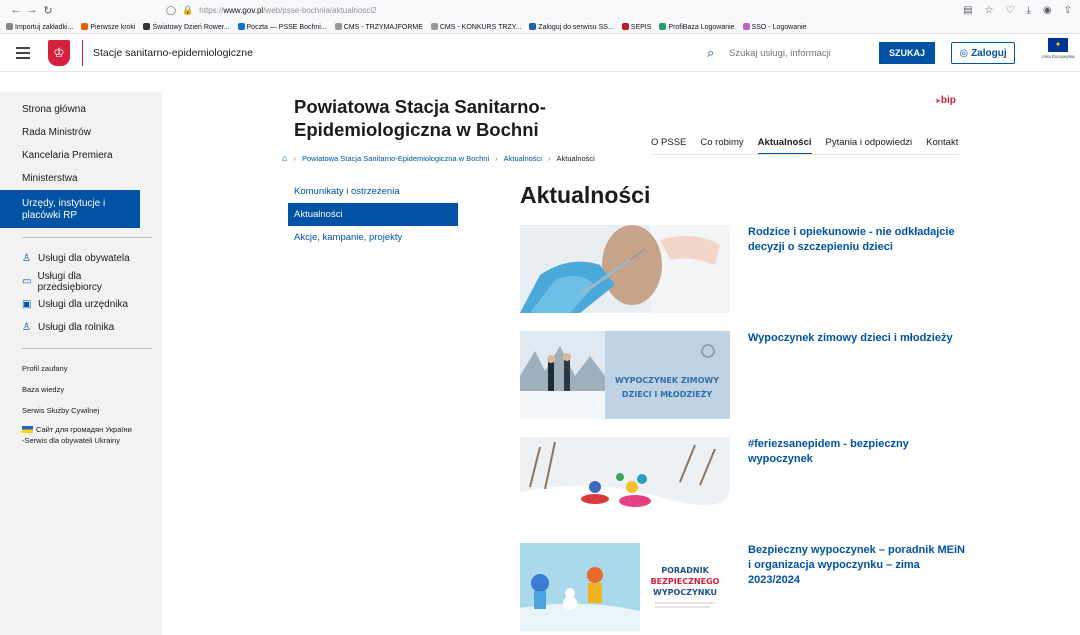 The width and height of the screenshot is (1080, 635). I want to click on header-divider, so click(82, 52).